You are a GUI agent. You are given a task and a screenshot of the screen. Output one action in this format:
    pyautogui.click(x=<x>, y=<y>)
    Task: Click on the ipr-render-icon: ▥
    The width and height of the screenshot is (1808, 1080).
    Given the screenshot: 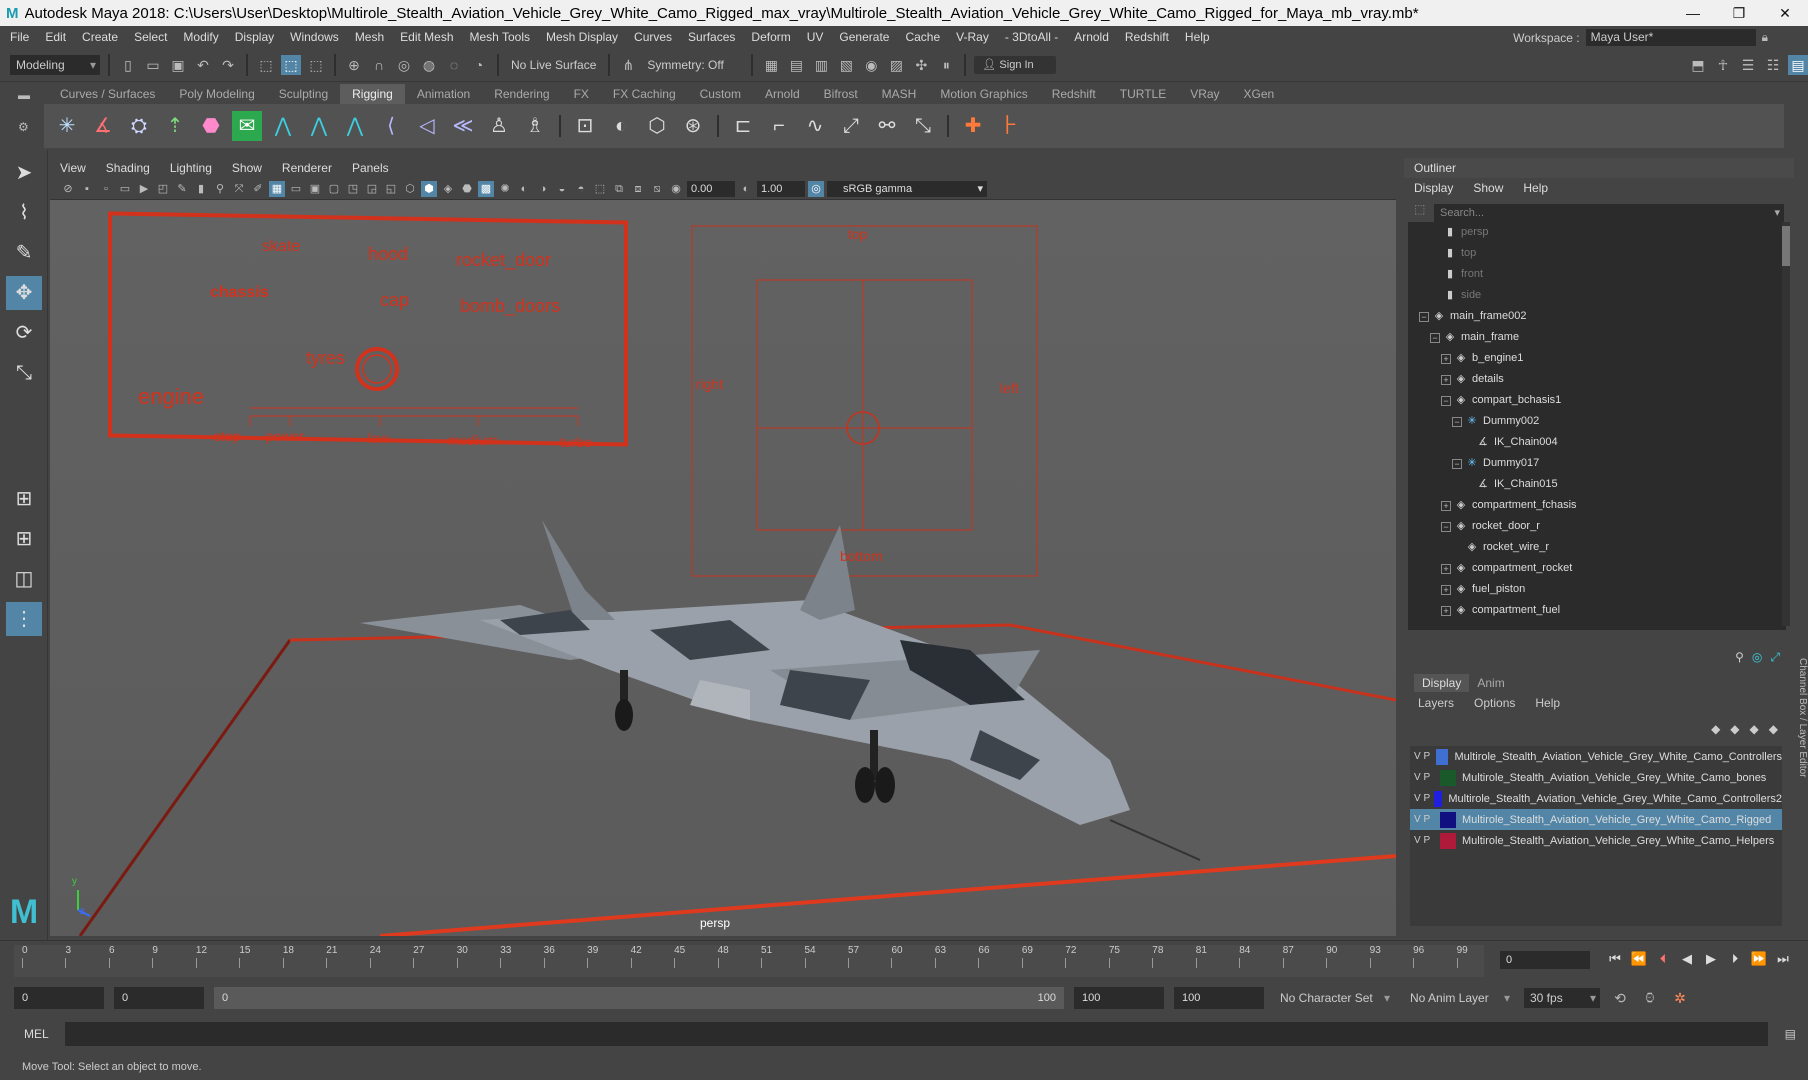 What is the action you would take?
    pyautogui.click(x=821, y=65)
    